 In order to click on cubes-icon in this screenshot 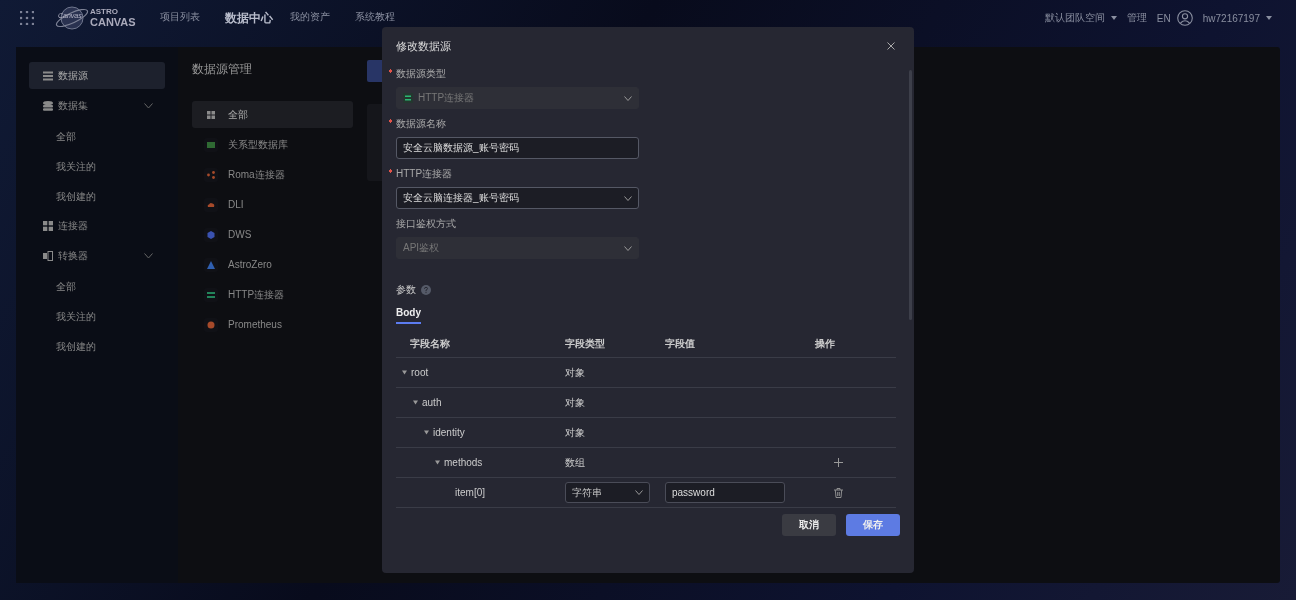, I will do `click(48, 255)`.